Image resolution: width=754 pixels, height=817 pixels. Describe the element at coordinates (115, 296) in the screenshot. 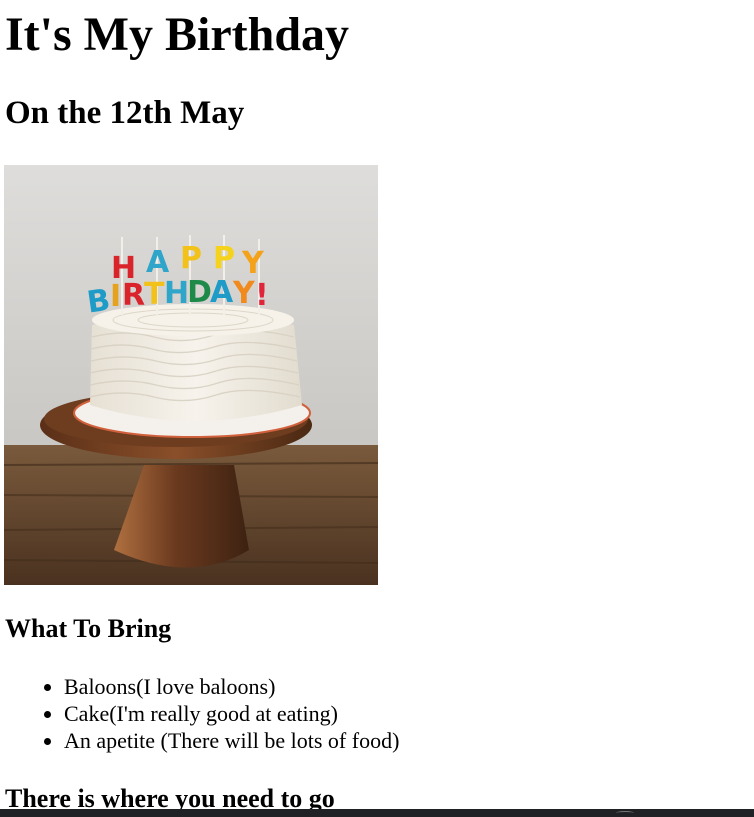

I see `svg-text: I` at that location.